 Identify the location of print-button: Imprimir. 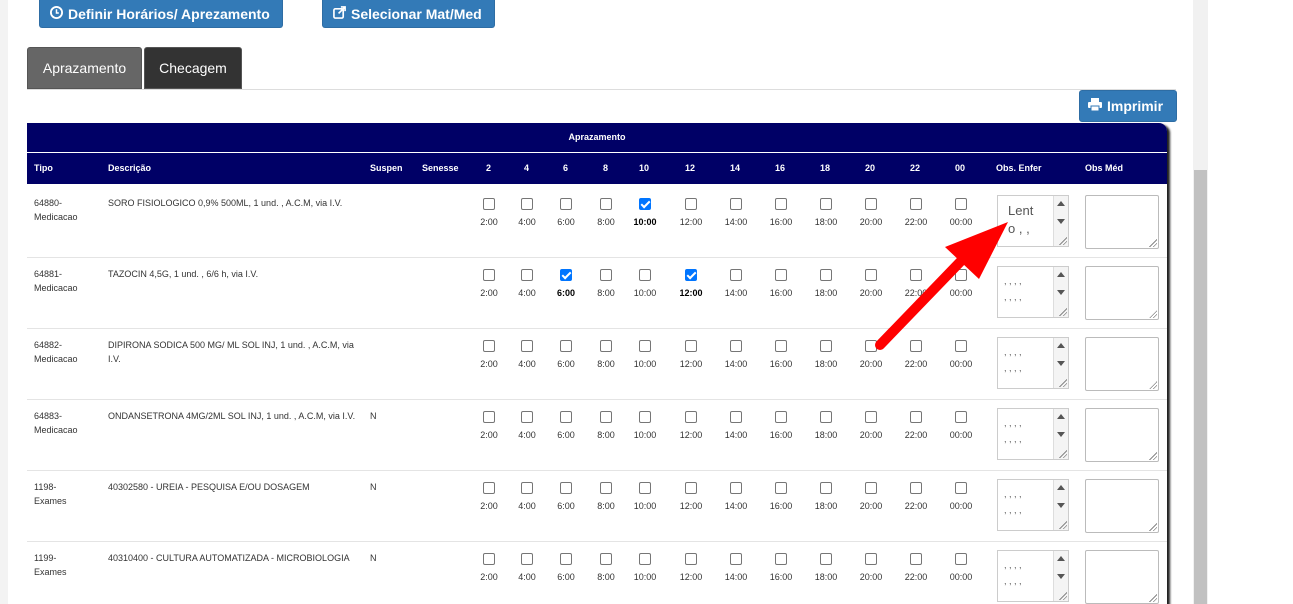
(1128, 106).